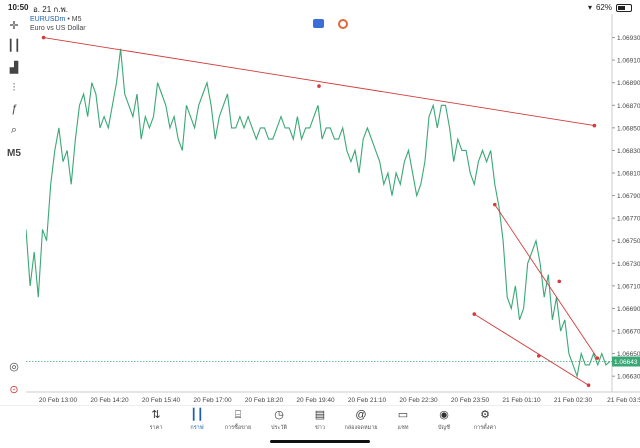  I want to click on nav-label: ราคา, so click(156, 428).